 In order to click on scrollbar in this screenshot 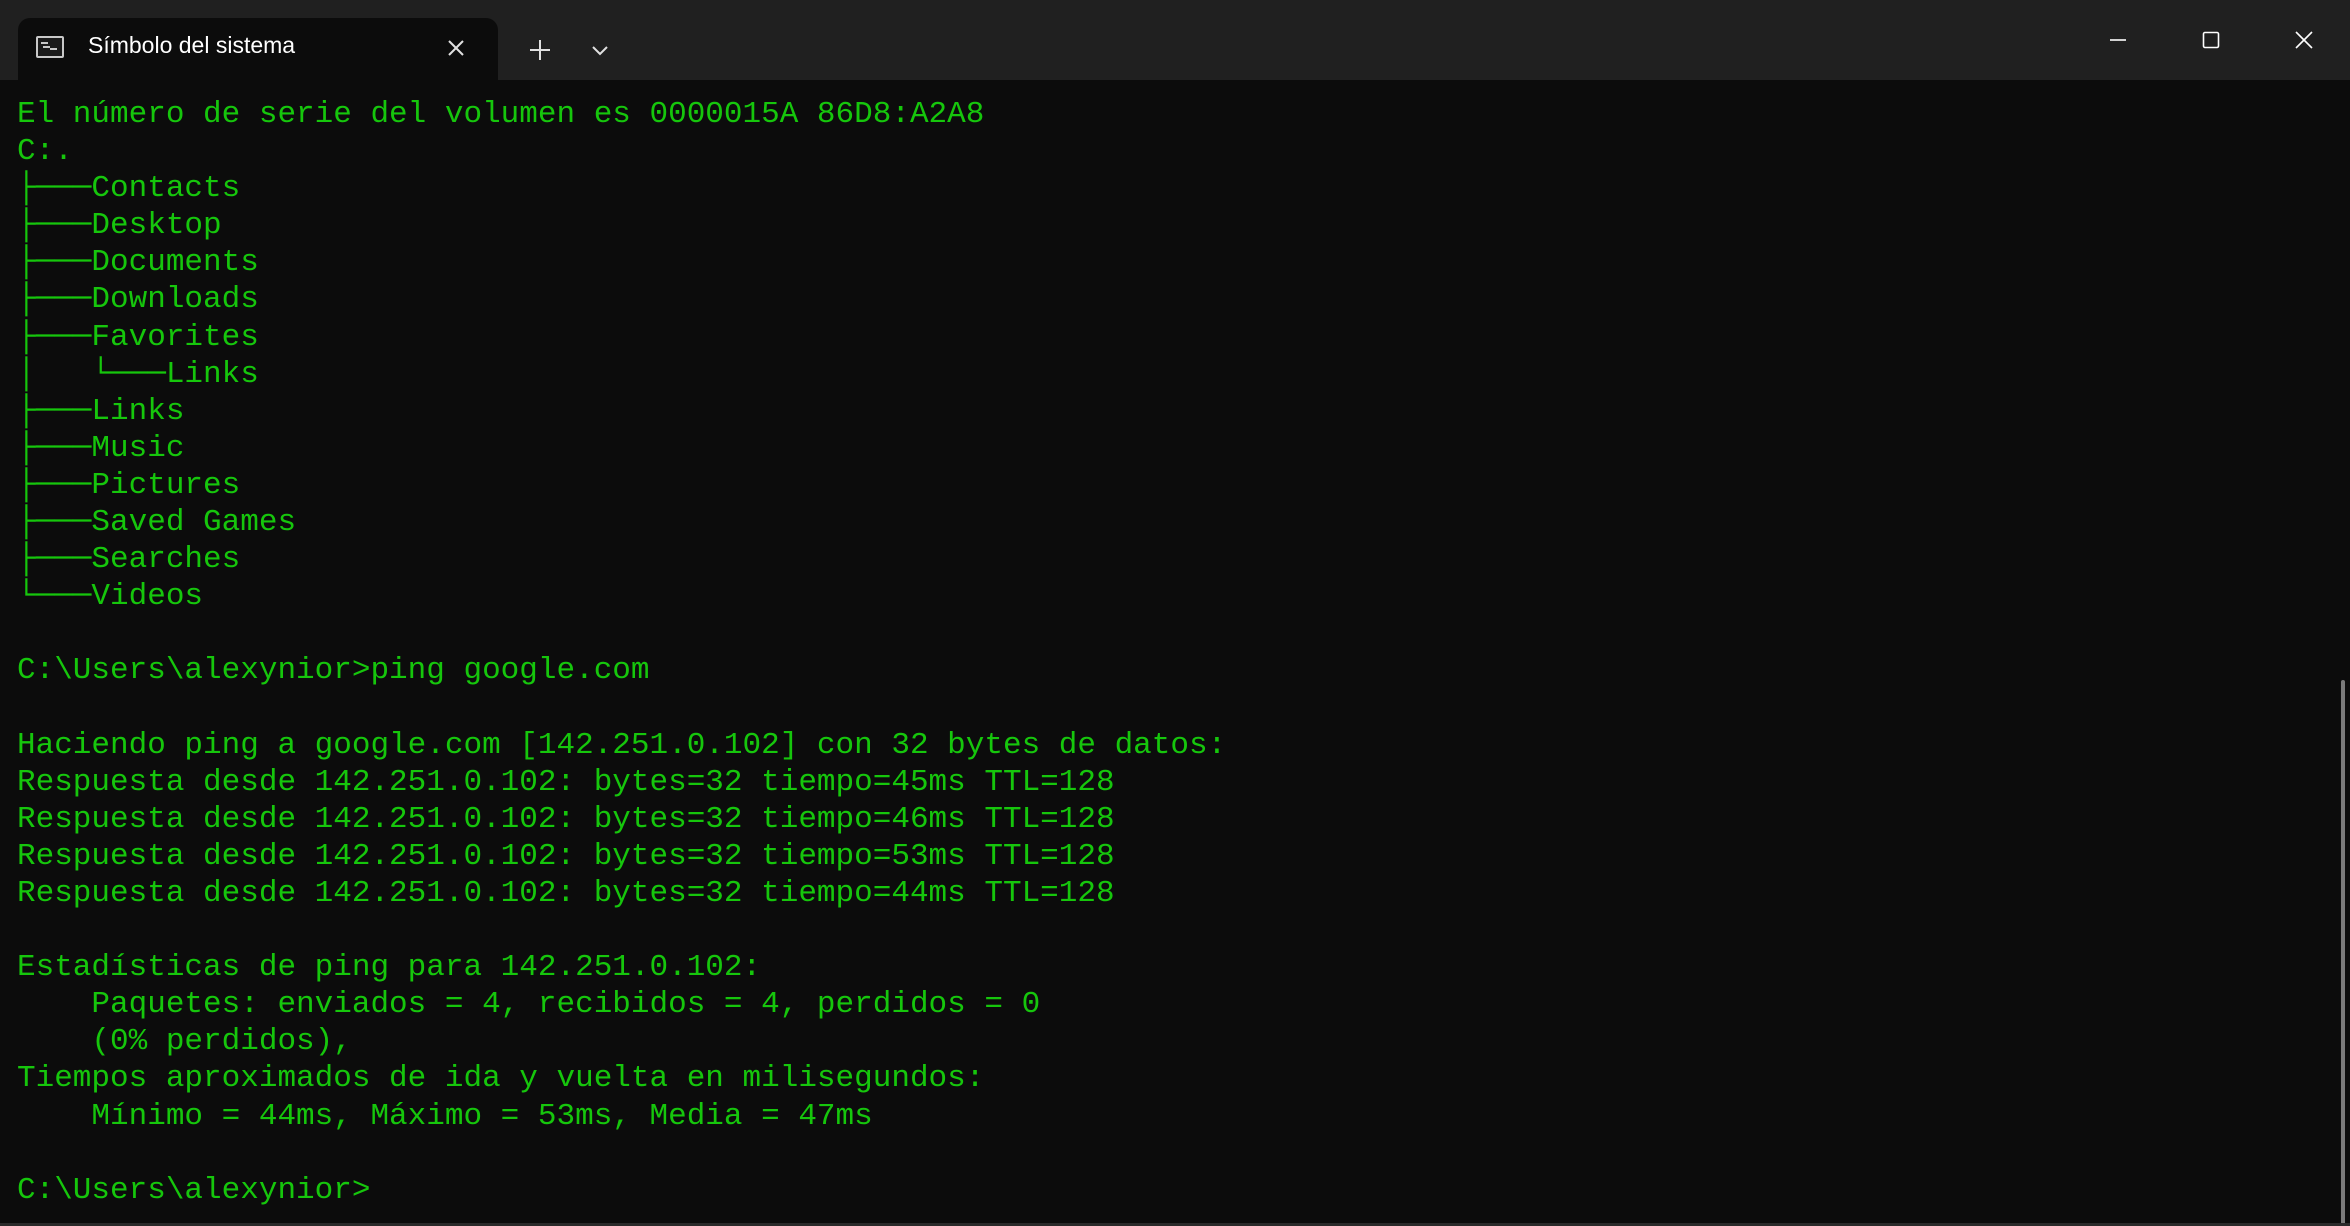, I will do `click(2341, 653)`.